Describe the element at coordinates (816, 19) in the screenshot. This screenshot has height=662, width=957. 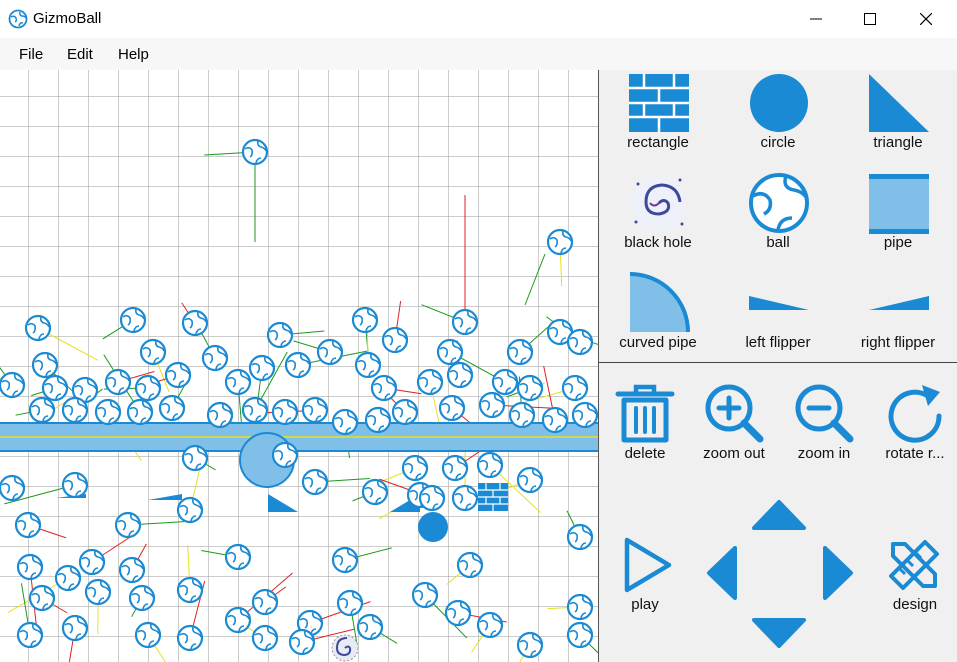
I see `minimize-button` at that location.